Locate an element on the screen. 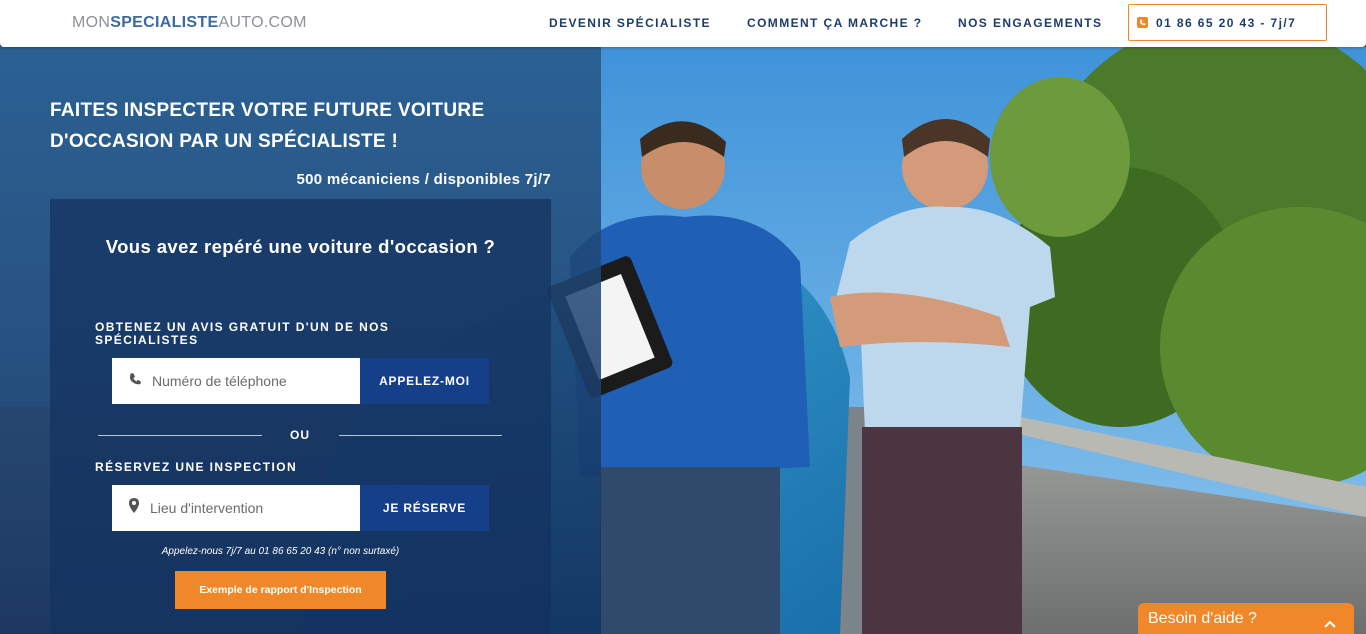 The height and width of the screenshot is (634, 1366). inspection-report-example-button: Exemple de rapport d'Inspection is located at coordinates (280, 590).